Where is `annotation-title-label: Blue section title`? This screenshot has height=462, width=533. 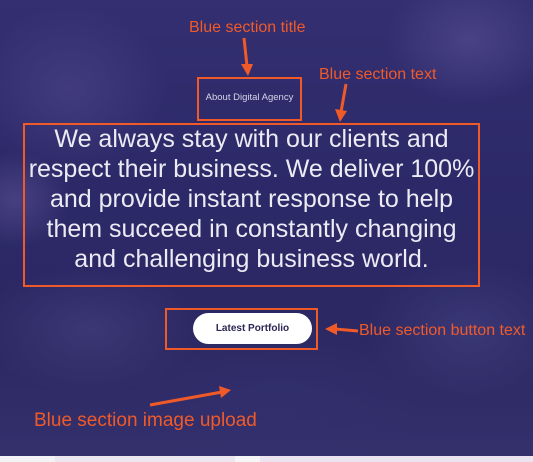
annotation-title-label: Blue section title is located at coordinates (247, 27).